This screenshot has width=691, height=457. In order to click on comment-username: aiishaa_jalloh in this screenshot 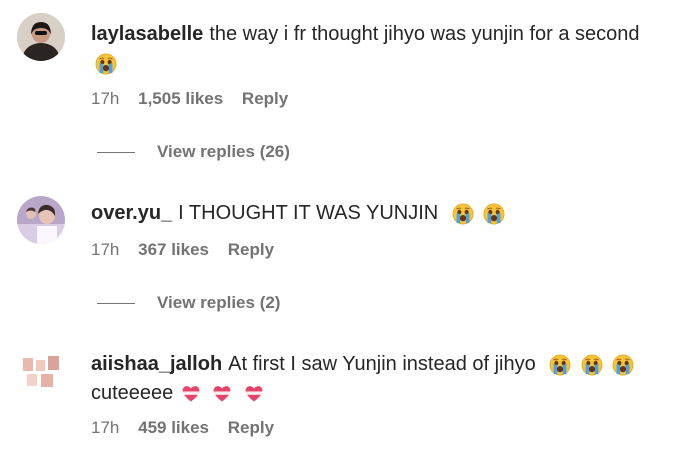, I will do `click(156, 364)`.